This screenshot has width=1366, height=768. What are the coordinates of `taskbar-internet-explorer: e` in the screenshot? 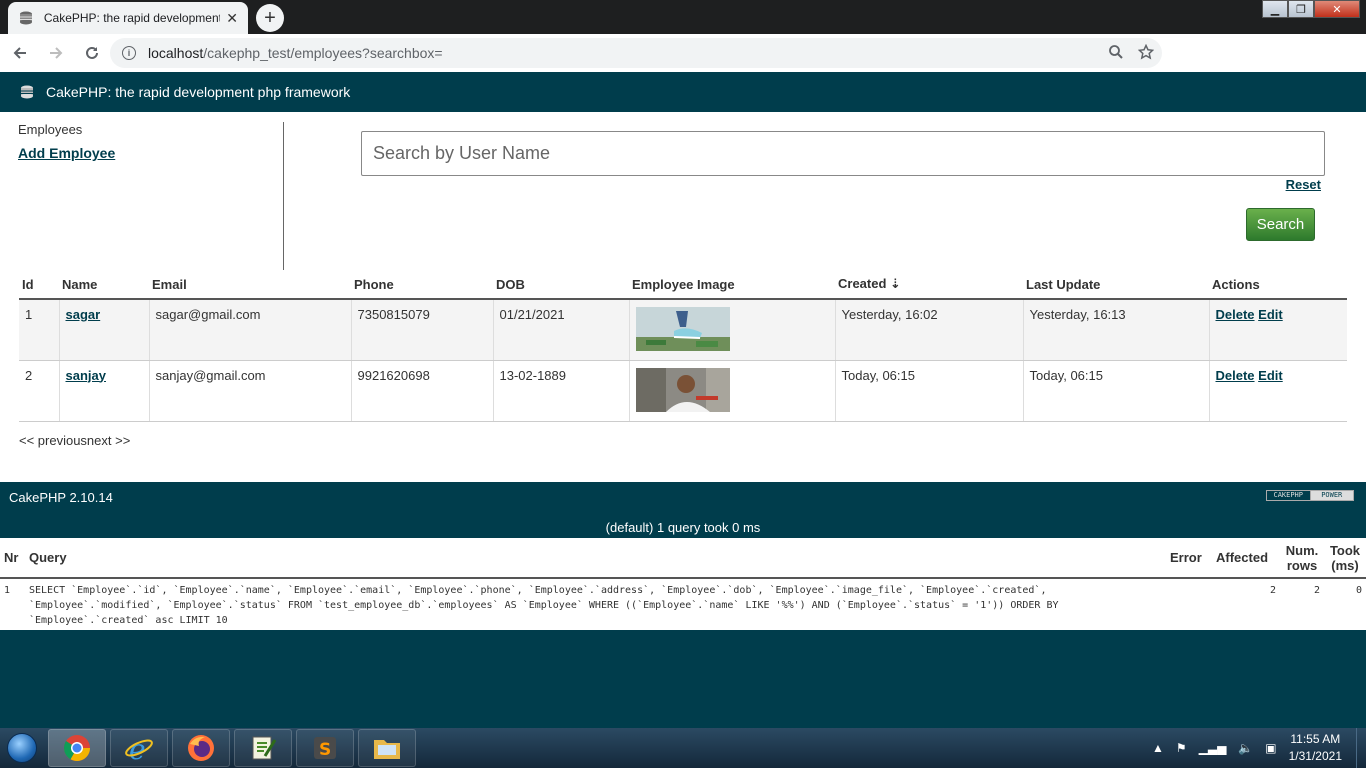 It's located at (139, 748).